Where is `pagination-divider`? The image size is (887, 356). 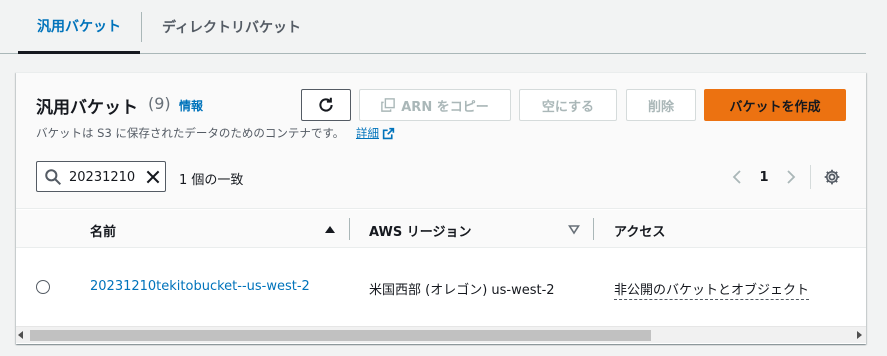
pagination-divider is located at coordinates (810, 177).